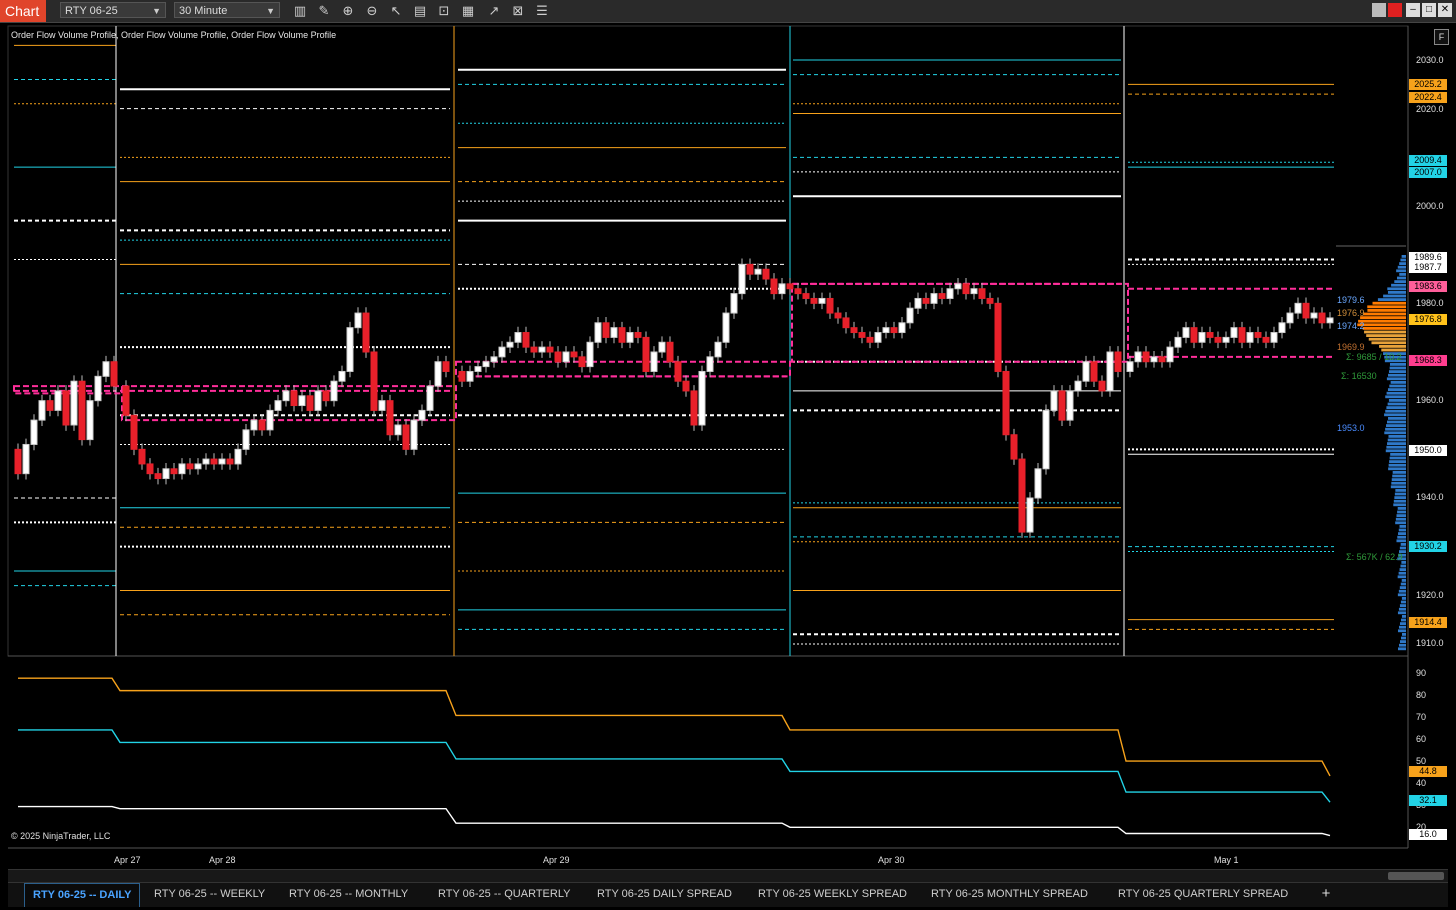  What do you see at coordinates (1428, 450) in the screenshot?
I see `price-tag: 1950.0` at bounding box center [1428, 450].